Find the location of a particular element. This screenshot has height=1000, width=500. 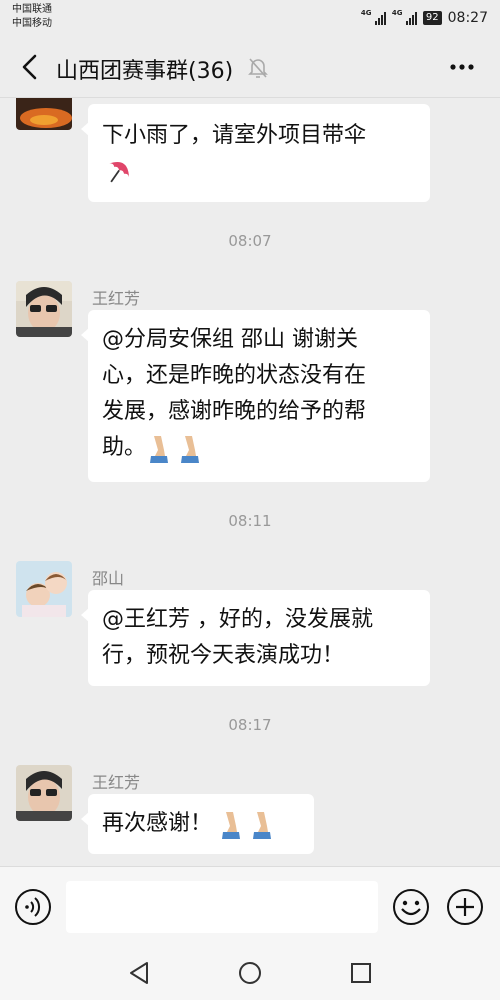

sender-name: 邵山 is located at coordinates (108, 578).